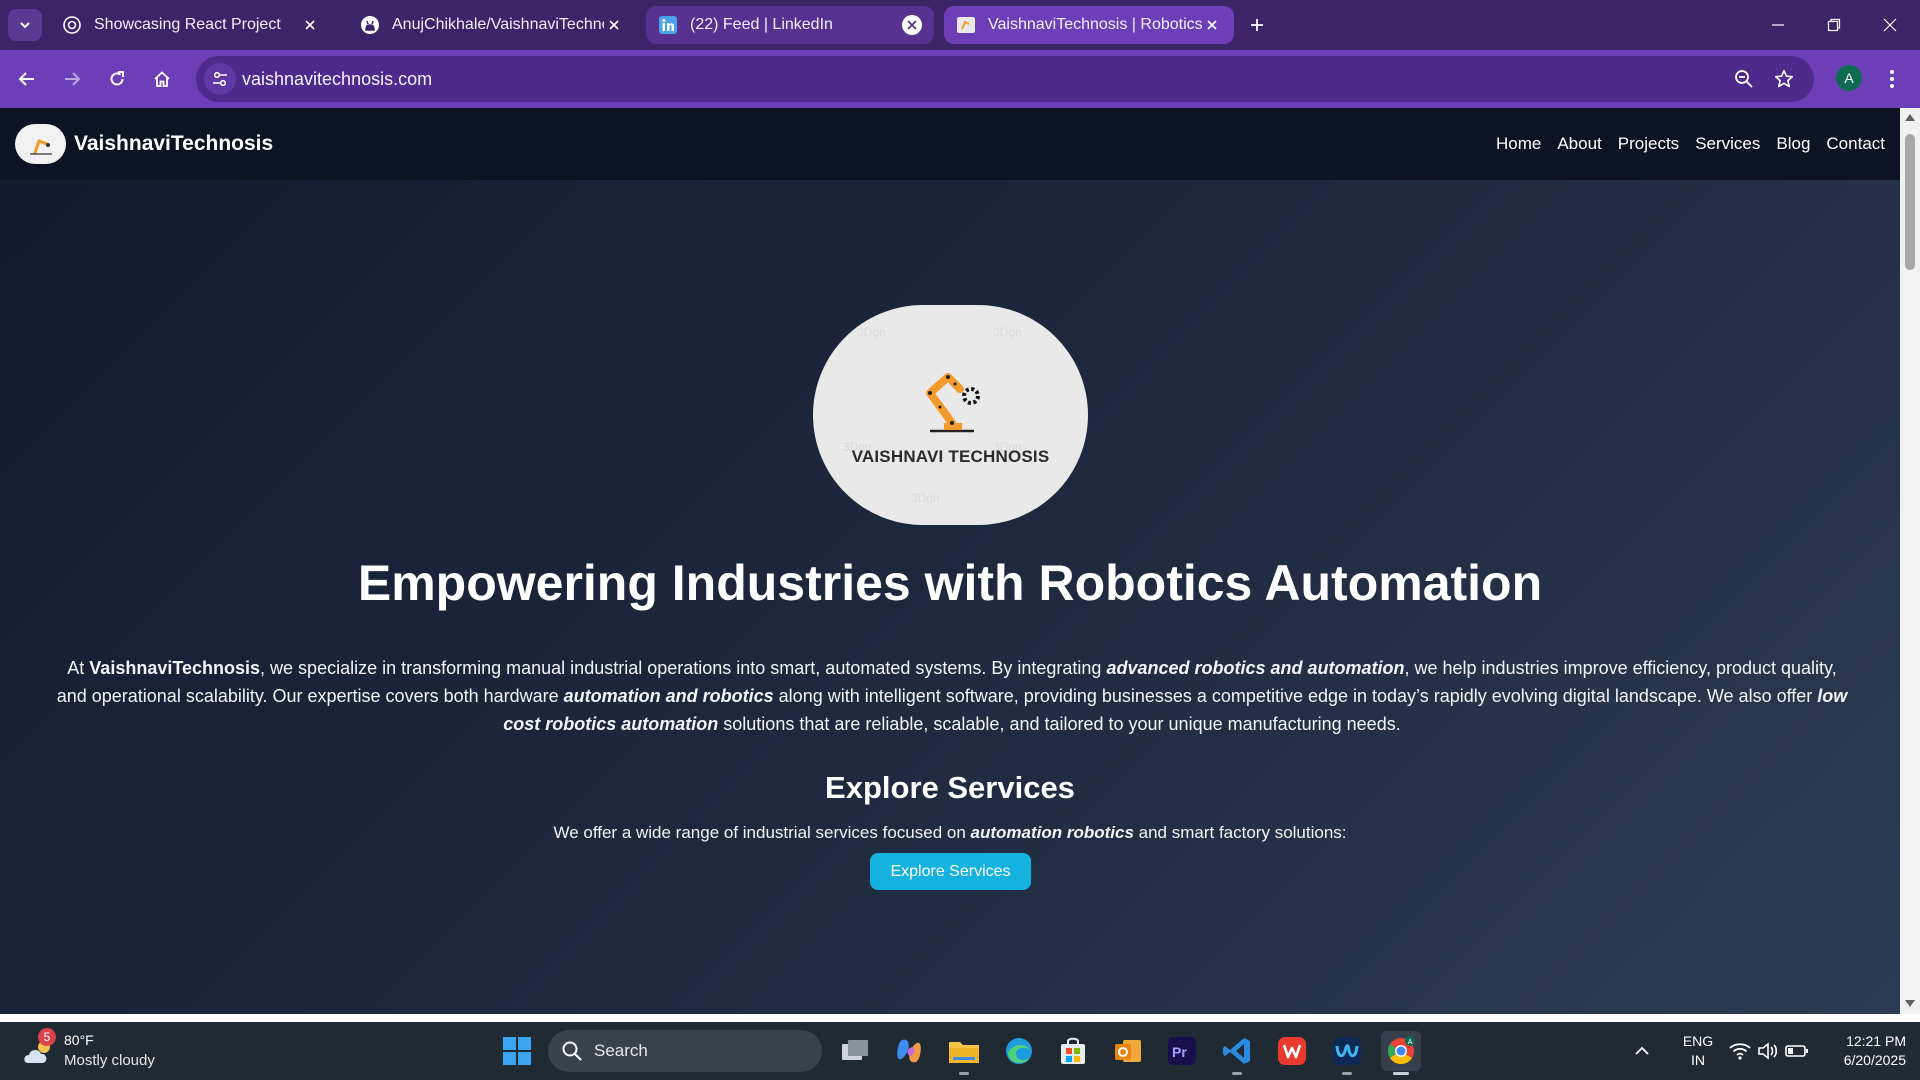 This screenshot has height=1080, width=1920. I want to click on more-vertical-icon, so click(1892, 79).